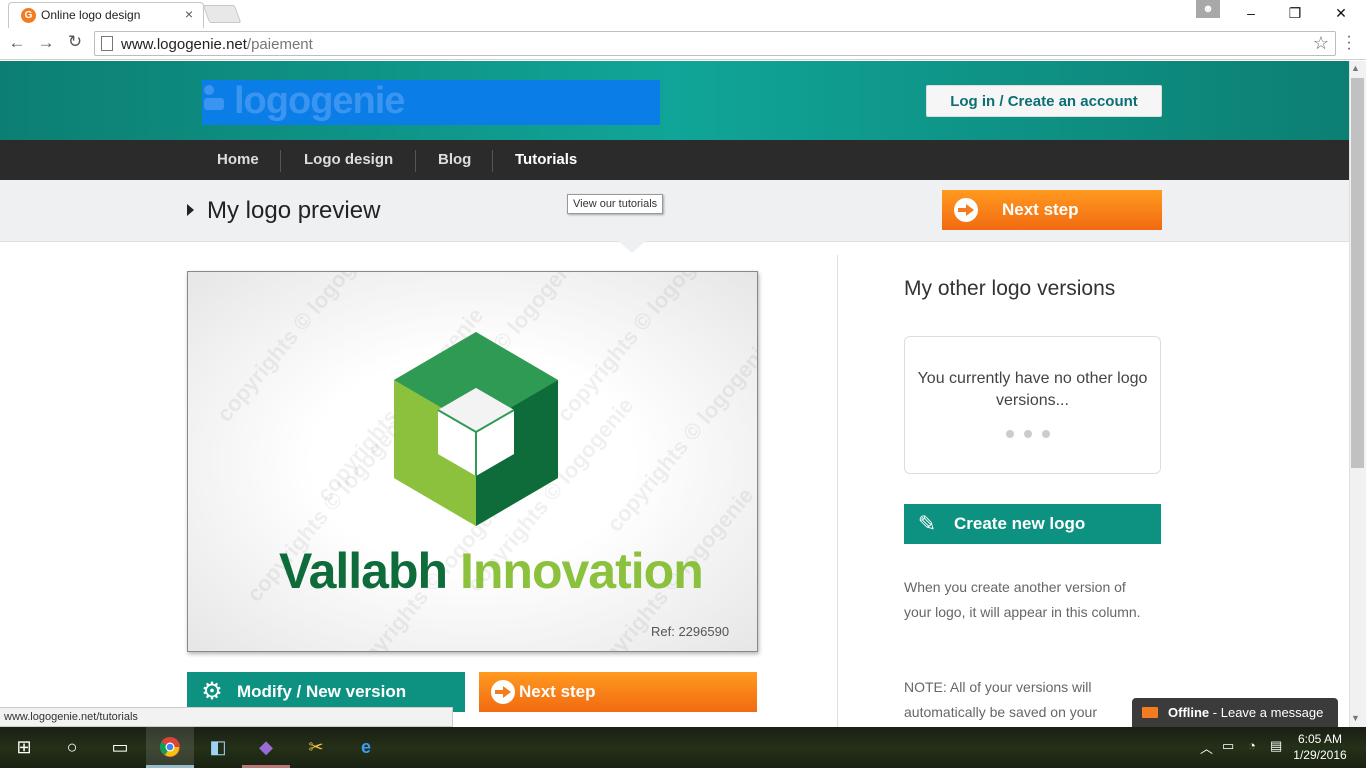  What do you see at coordinates (1228, 746) in the screenshot?
I see `battery-icon: ▭` at bounding box center [1228, 746].